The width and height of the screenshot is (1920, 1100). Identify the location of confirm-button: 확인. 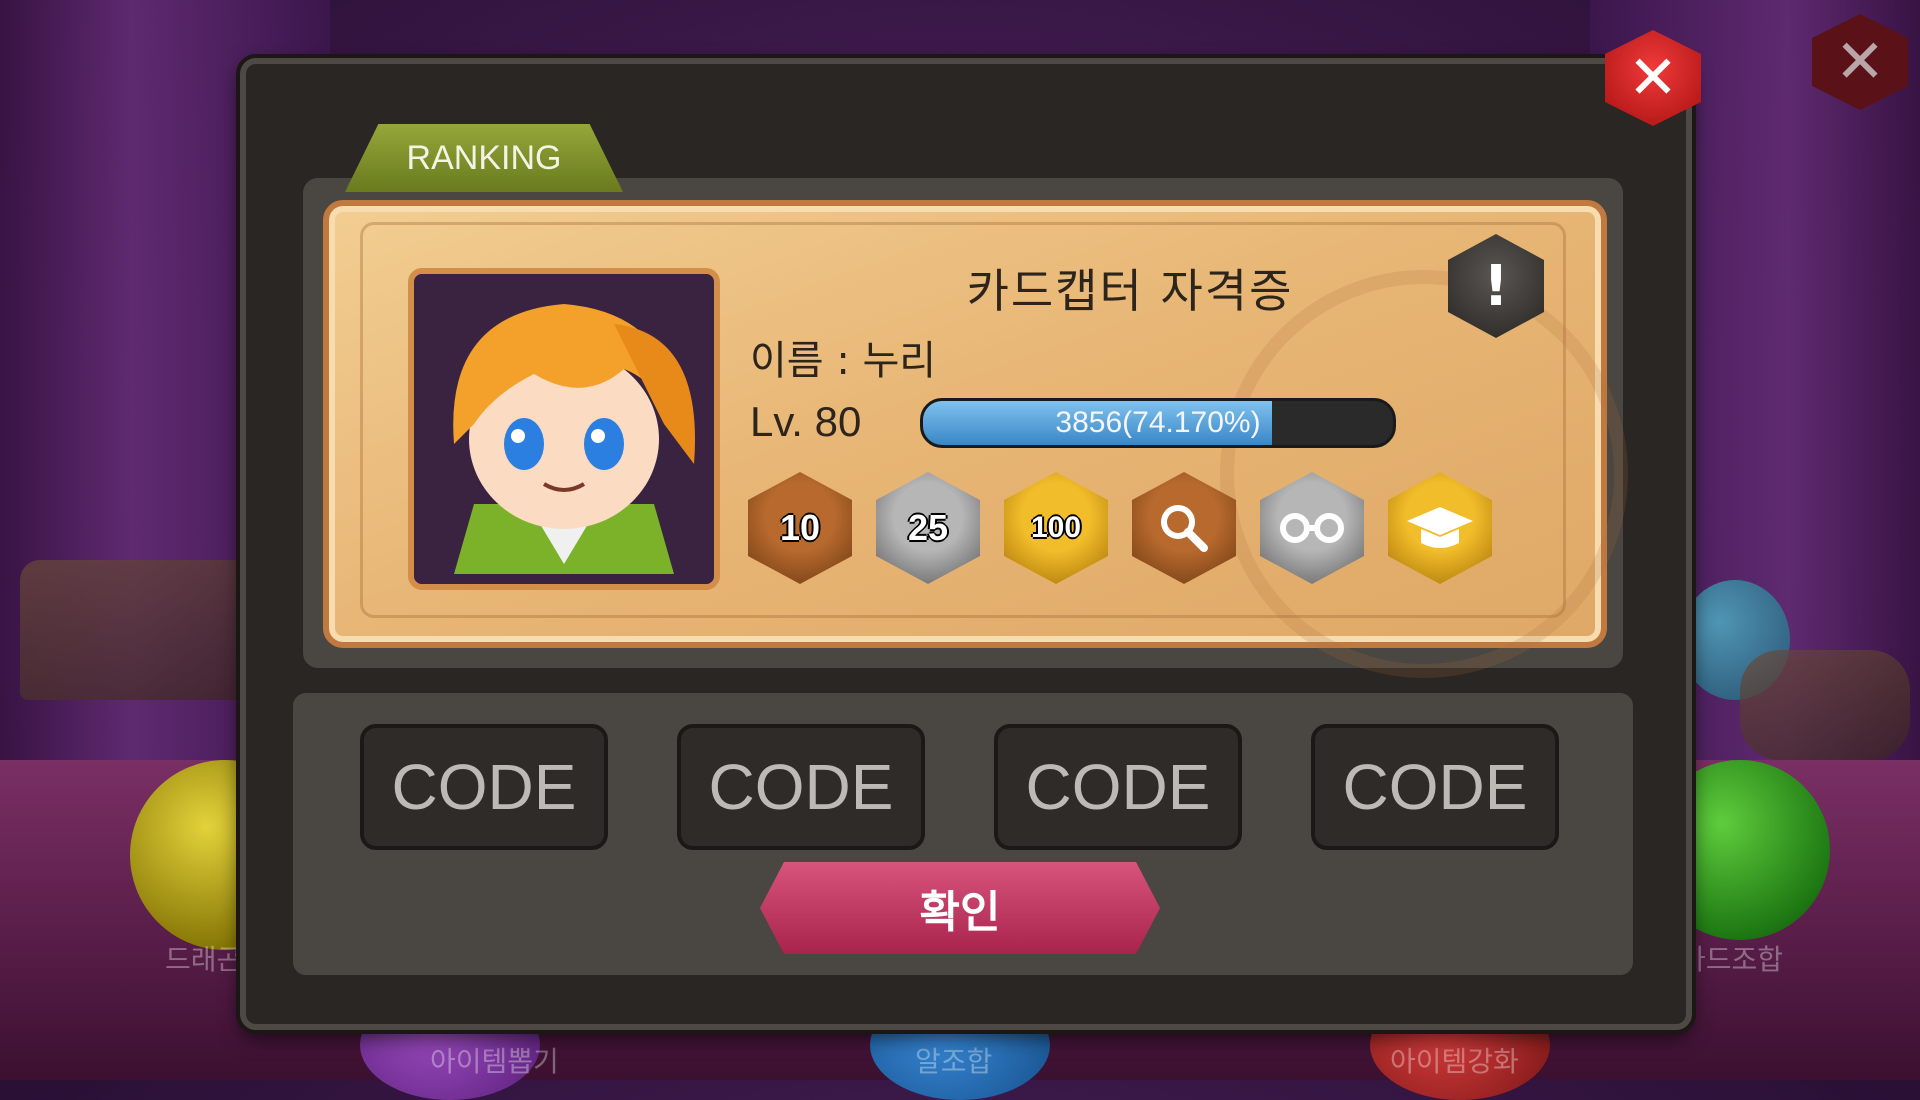
(960, 908).